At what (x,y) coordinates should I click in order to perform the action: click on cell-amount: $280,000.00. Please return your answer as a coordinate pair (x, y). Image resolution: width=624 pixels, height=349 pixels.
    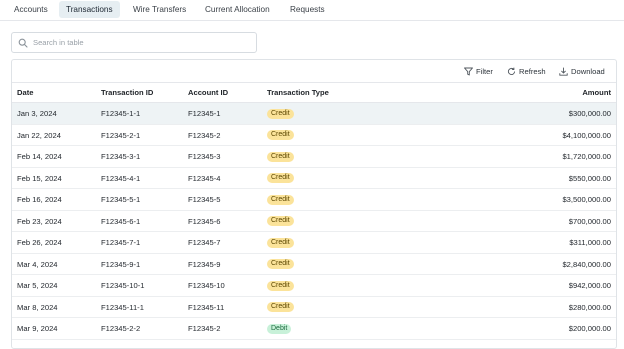
    Looking at the image, I should click on (589, 307).